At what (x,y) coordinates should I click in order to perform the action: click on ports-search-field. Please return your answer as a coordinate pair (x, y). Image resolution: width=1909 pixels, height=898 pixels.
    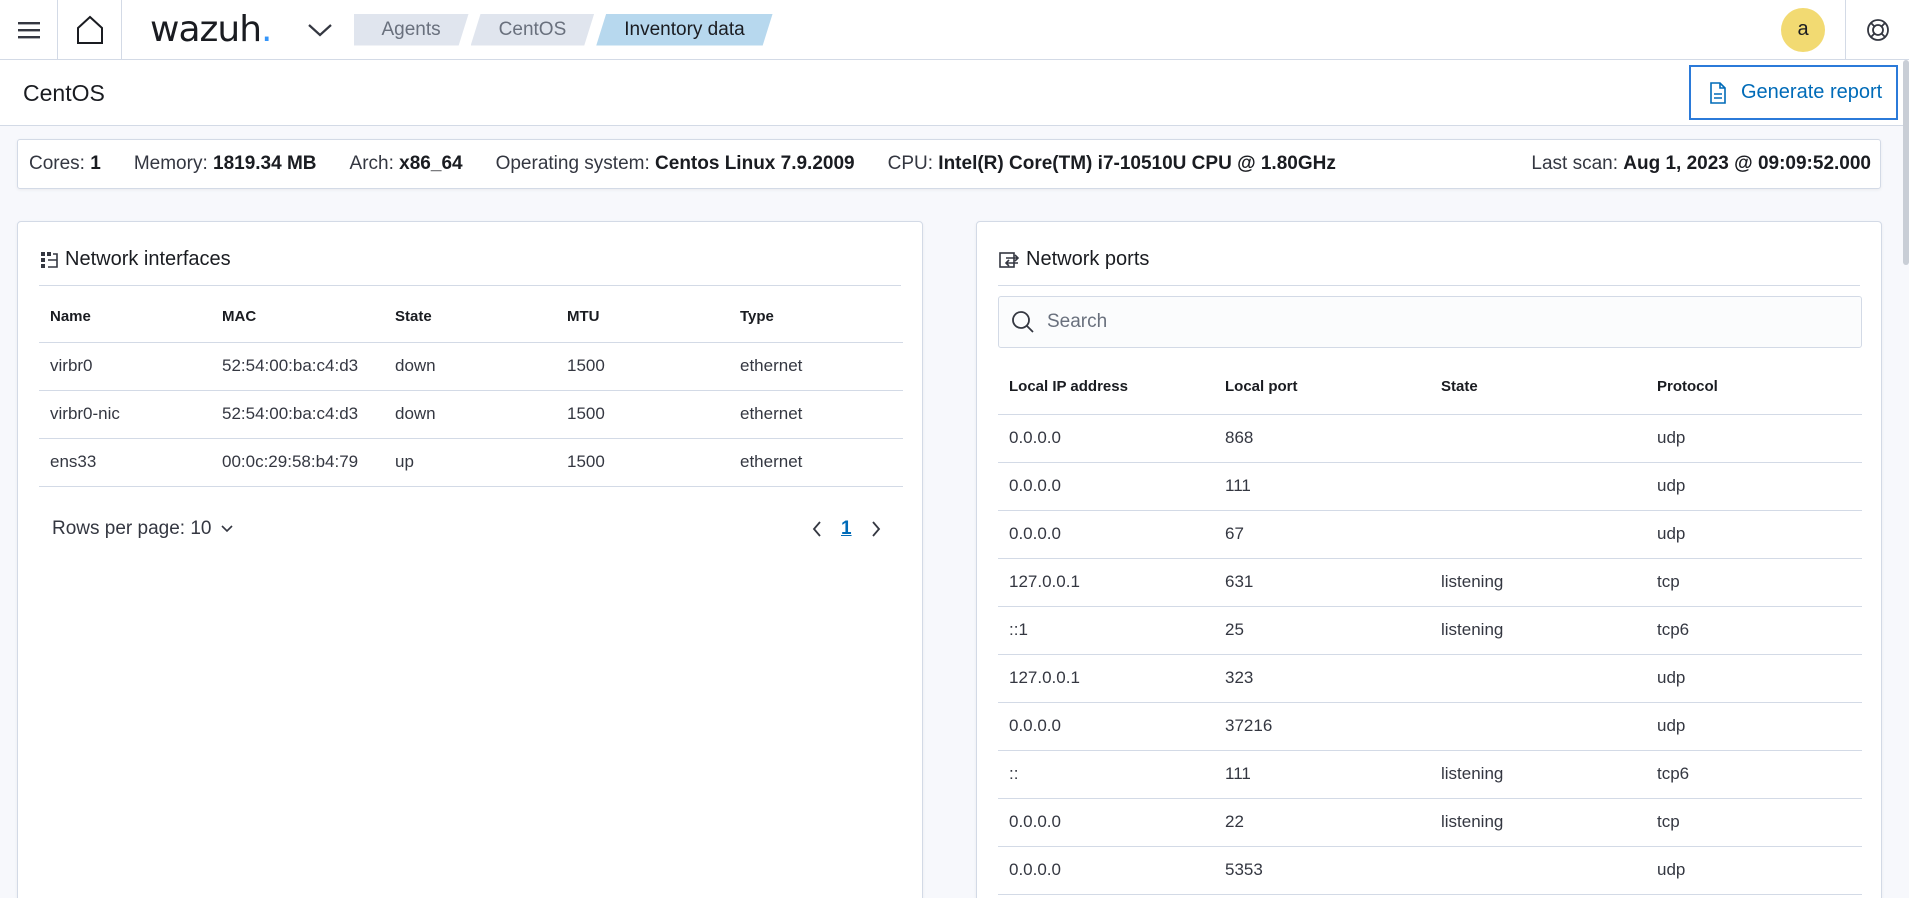
    Looking at the image, I should click on (1430, 322).